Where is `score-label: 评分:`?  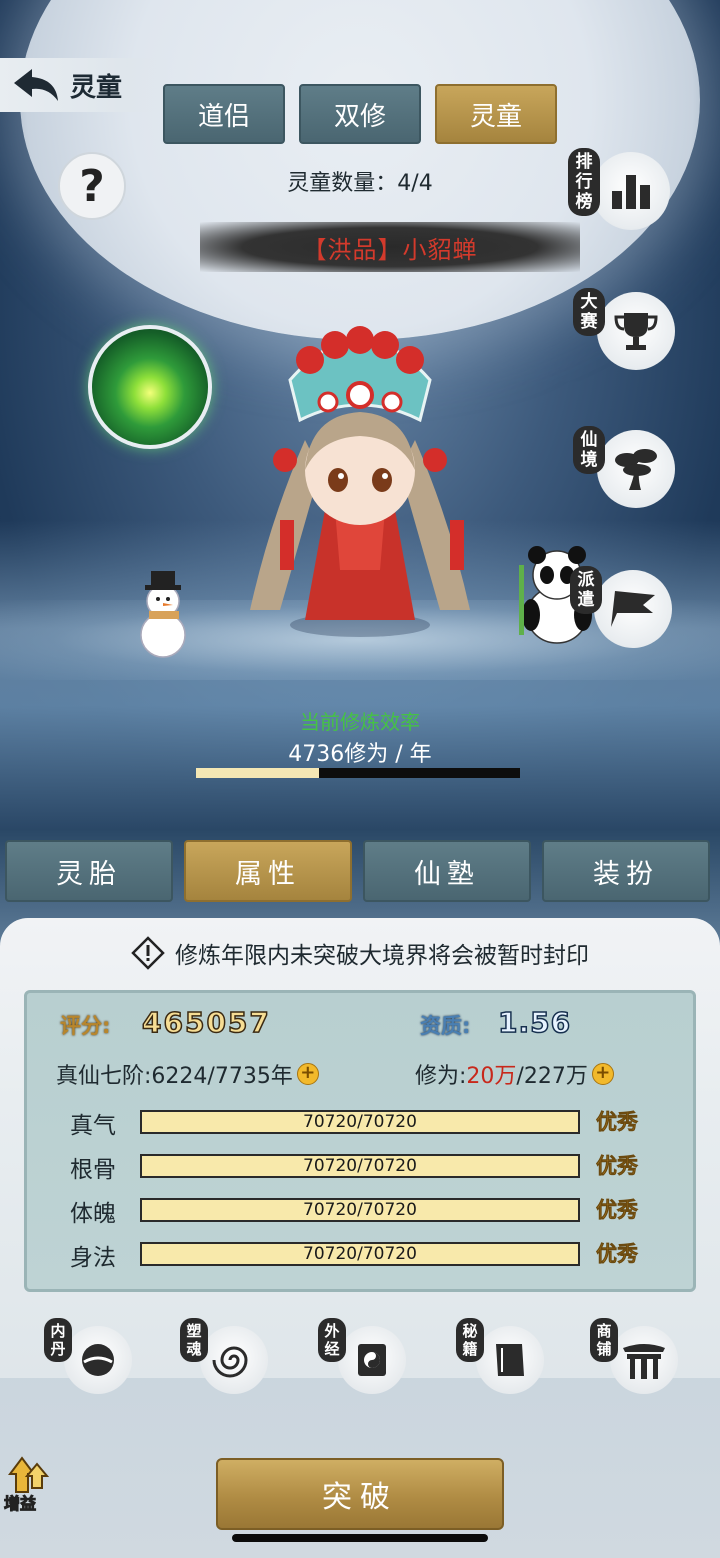 score-label: 评分: is located at coordinates (85, 1026).